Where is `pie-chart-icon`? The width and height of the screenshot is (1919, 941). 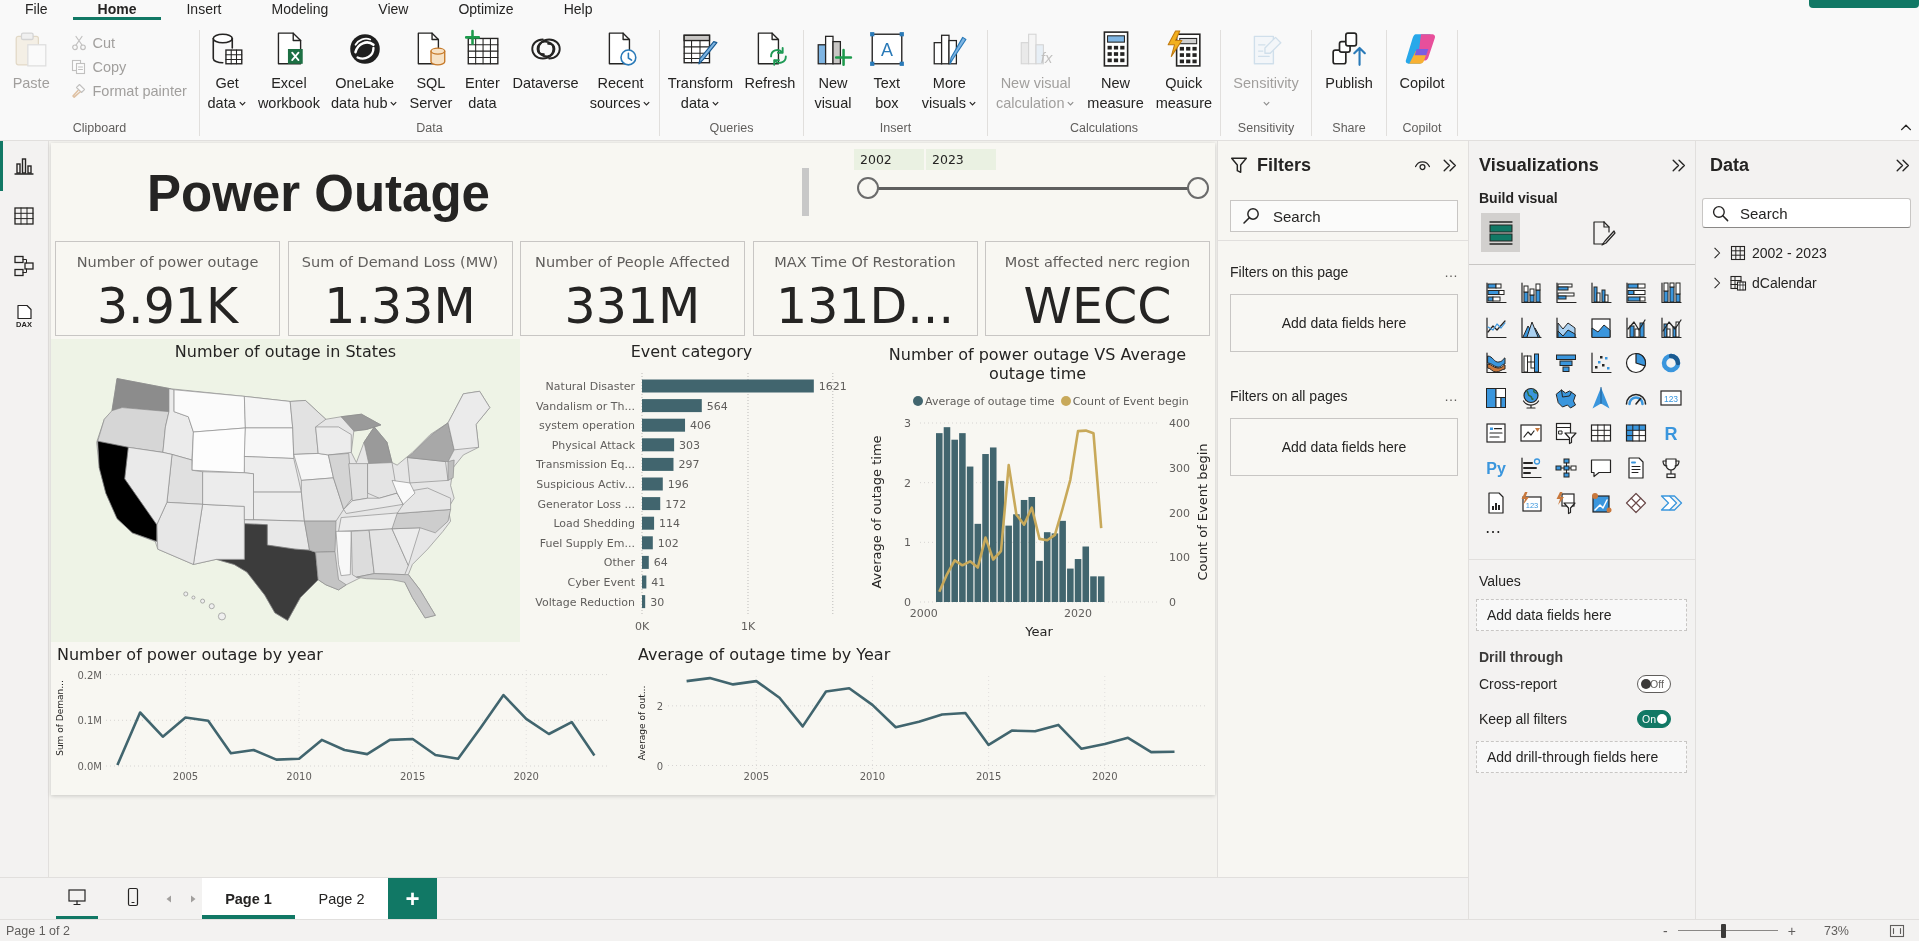 pie-chart-icon is located at coordinates (1635, 362).